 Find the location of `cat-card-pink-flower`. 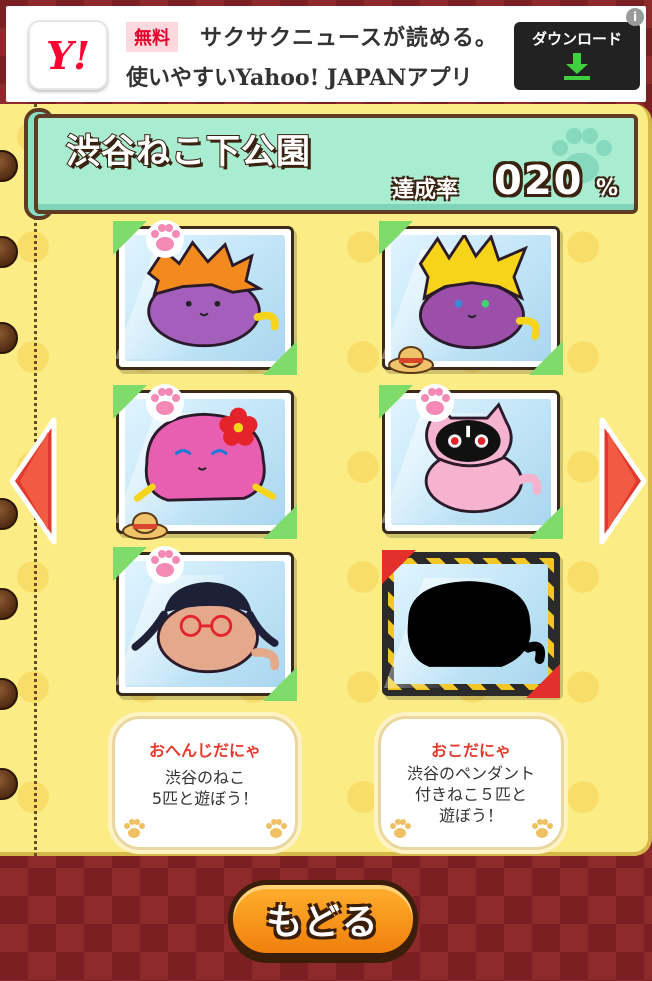

cat-card-pink-flower is located at coordinates (205, 462).